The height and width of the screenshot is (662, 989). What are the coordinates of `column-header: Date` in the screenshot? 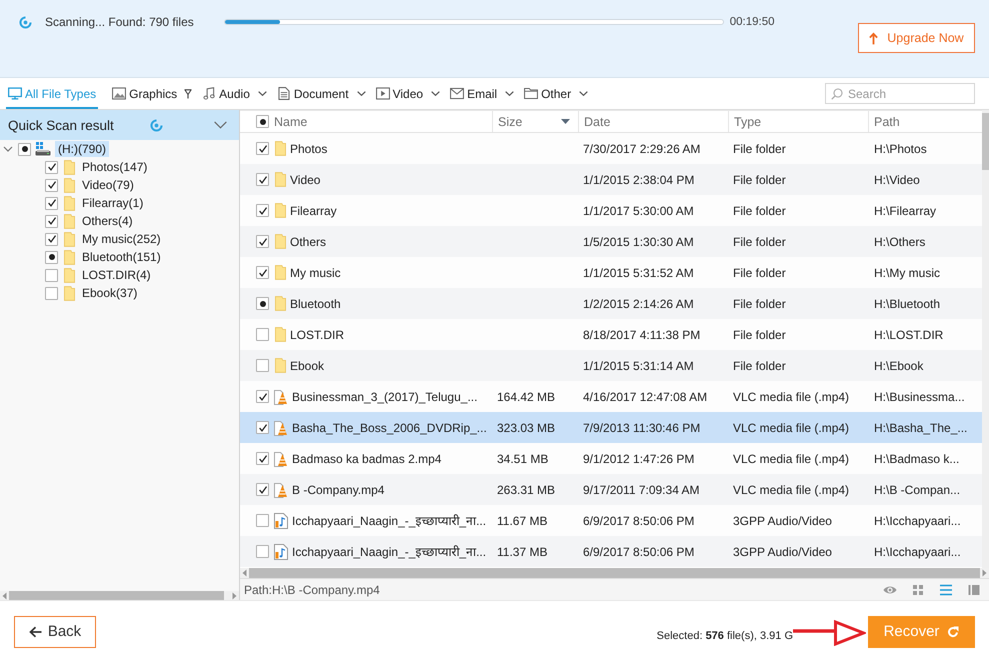 It's located at (656, 121).